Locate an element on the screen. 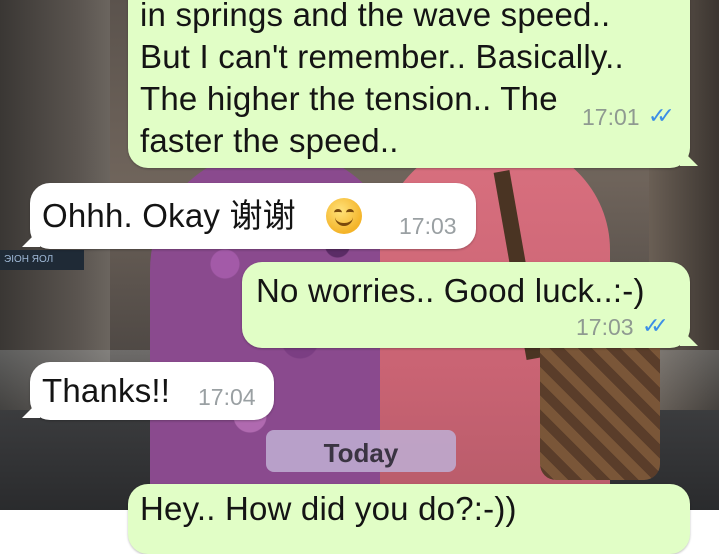  message-text: Ohhh. Okay 谢谢 is located at coordinates (169, 215).